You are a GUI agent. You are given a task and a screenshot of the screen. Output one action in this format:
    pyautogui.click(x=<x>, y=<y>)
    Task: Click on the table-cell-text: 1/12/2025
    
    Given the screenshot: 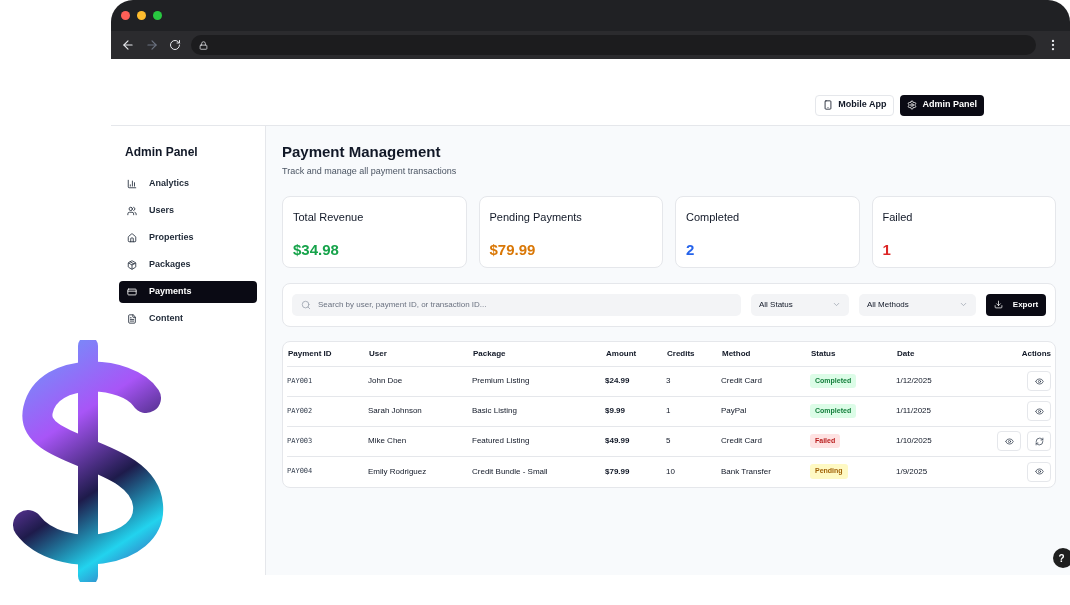 What is the action you would take?
    pyautogui.click(x=914, y=381)
    